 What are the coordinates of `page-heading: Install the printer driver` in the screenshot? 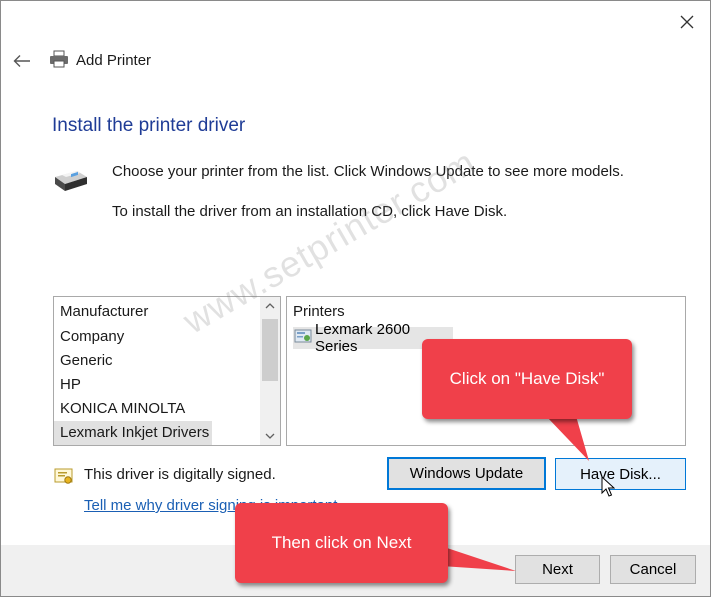 It's located at (149, 125).